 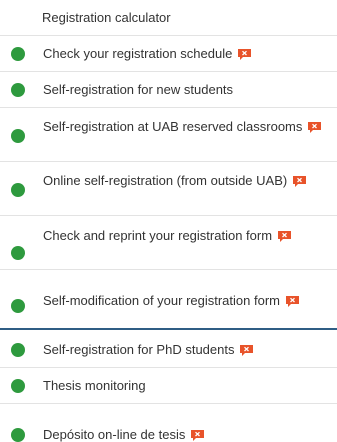 What do you see at coordinates (94, 385) in the screenshot?
I see `menu-item-label: Thesis monitoring` at bounding box center [94, 385].